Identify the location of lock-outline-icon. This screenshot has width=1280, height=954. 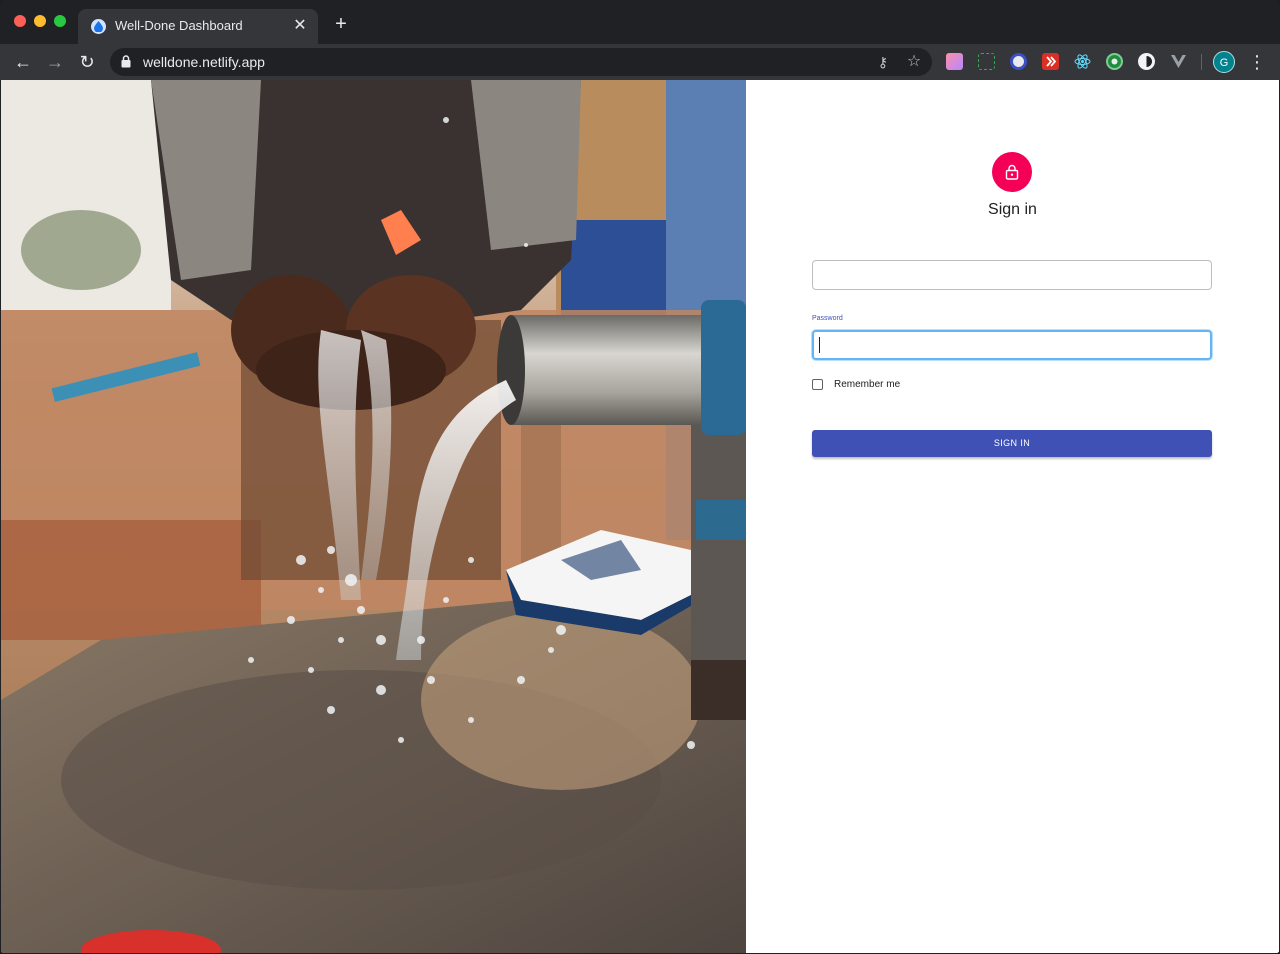
(1012, 172).